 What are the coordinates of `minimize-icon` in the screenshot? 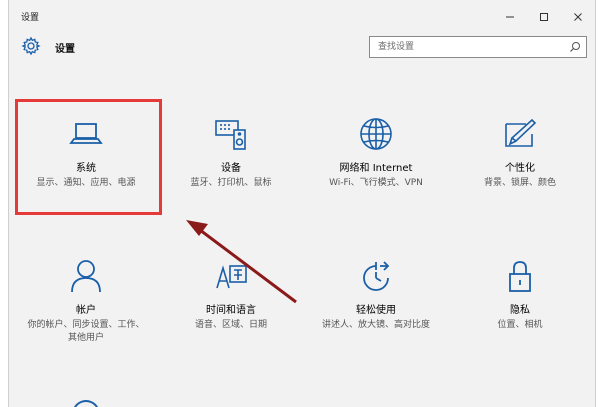 It's located at (510, 17).